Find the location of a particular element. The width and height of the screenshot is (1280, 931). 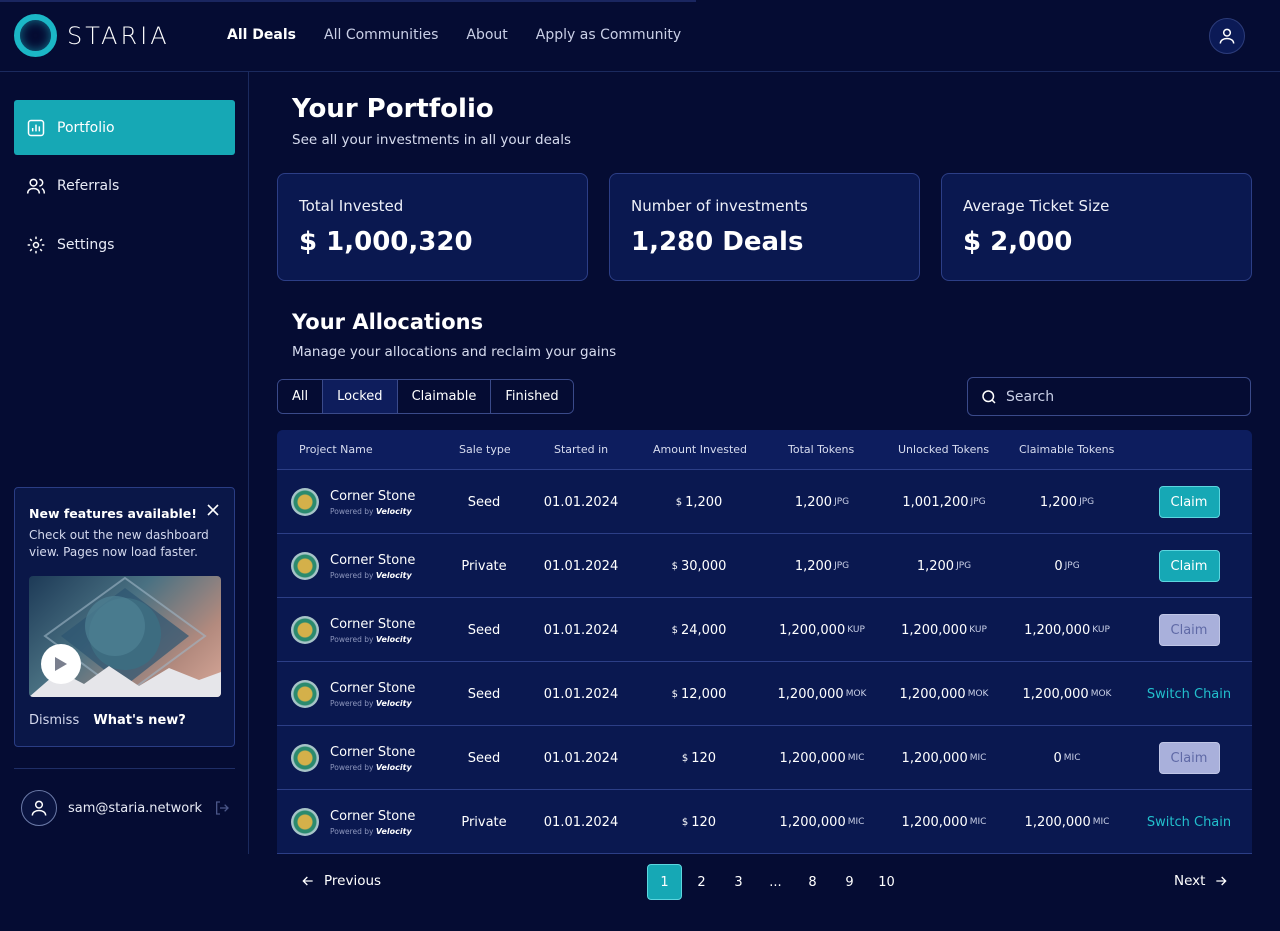

play-button is located at coordinates (61, 664).